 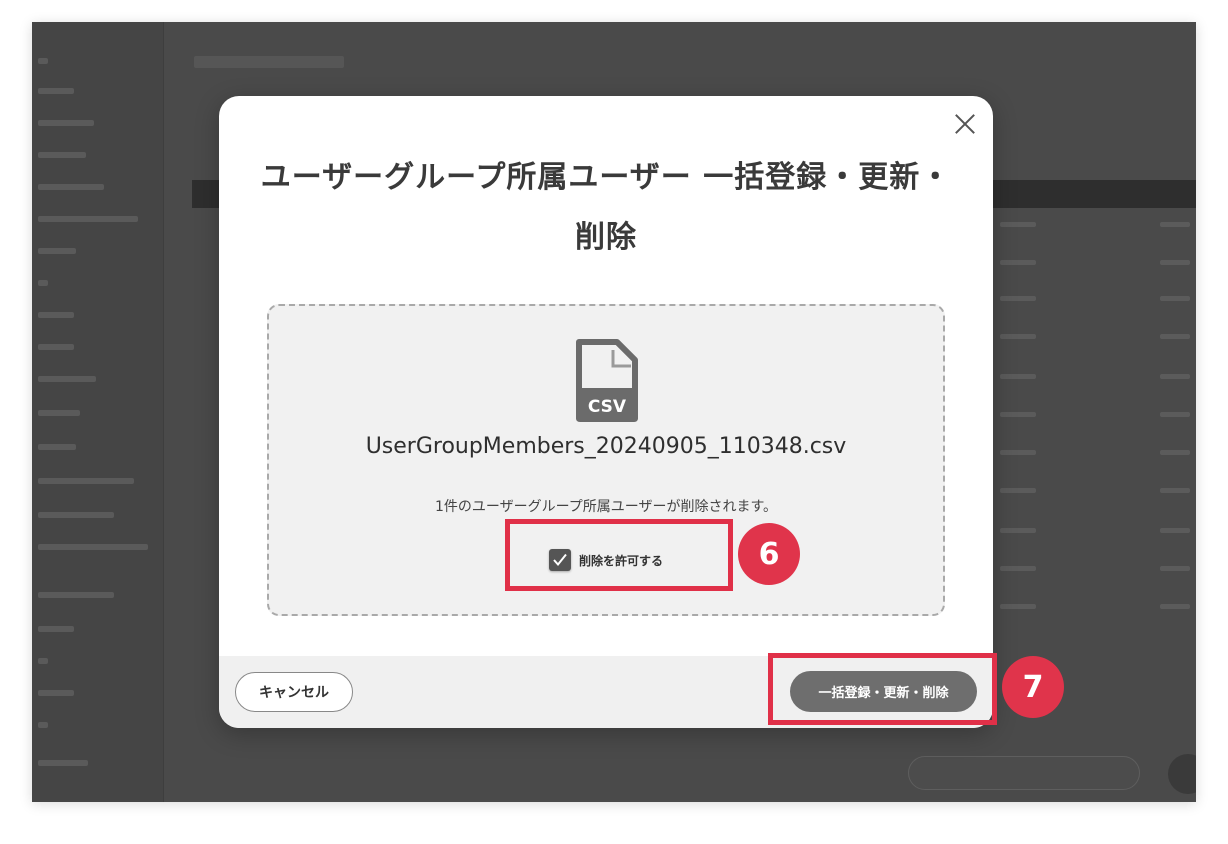 What do you see at coordinates (607, 380) in the screenshot?
I see `csv-file-icon: CSV` at bounding box center [607, 380].